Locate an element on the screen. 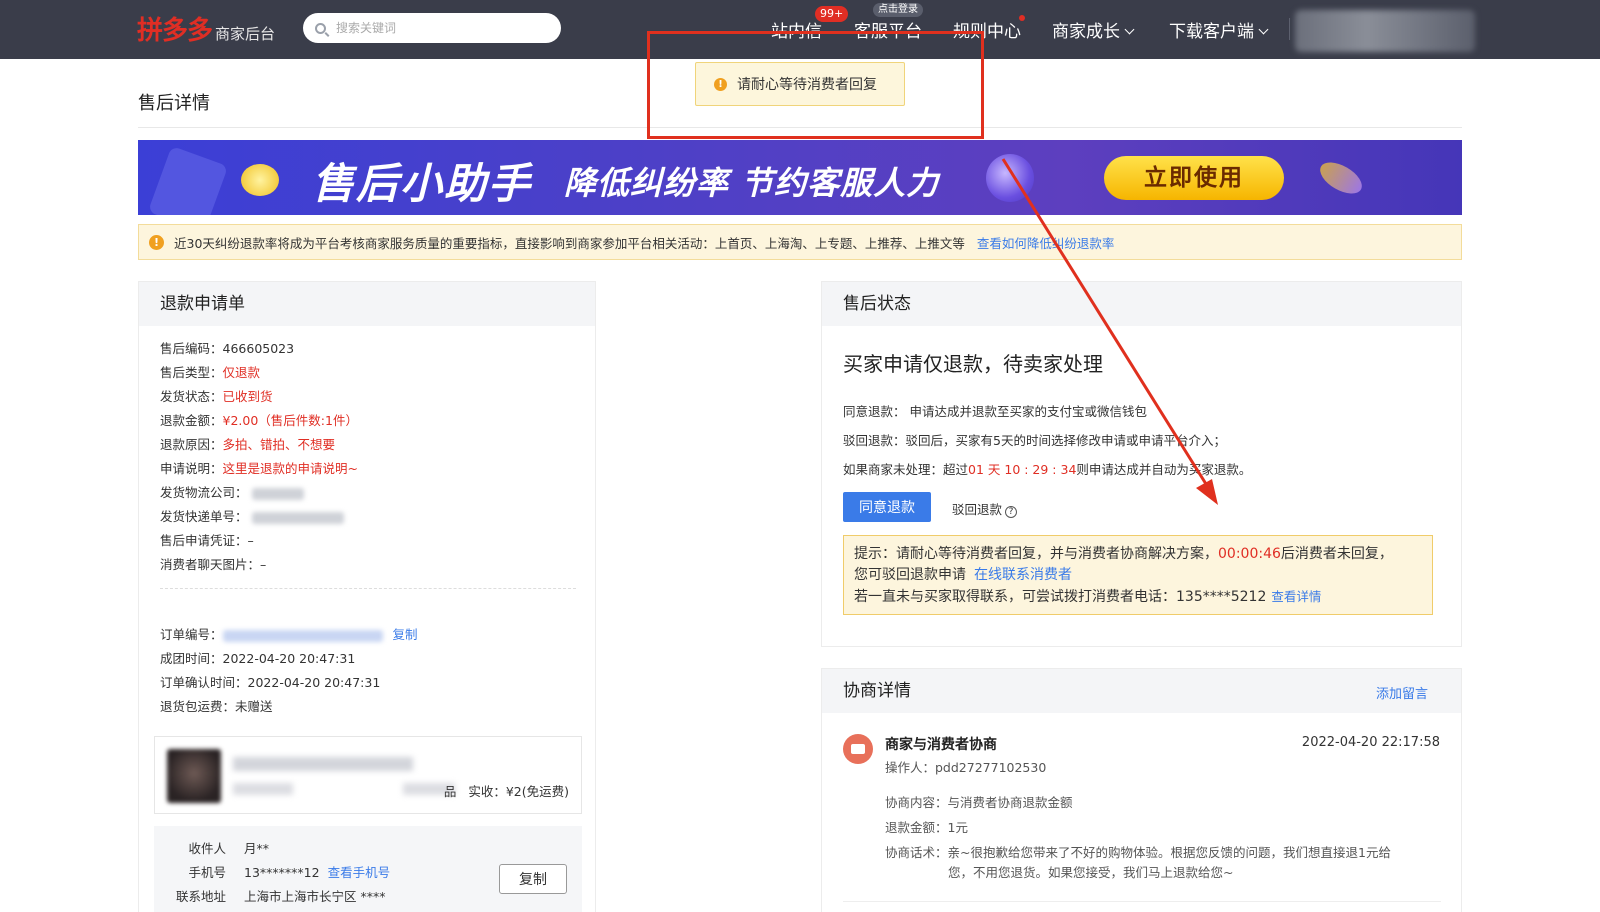 This screenshot has height=912, width=1600. reject-refund-label: 驳回退款 is located at coordinates (977, 509).